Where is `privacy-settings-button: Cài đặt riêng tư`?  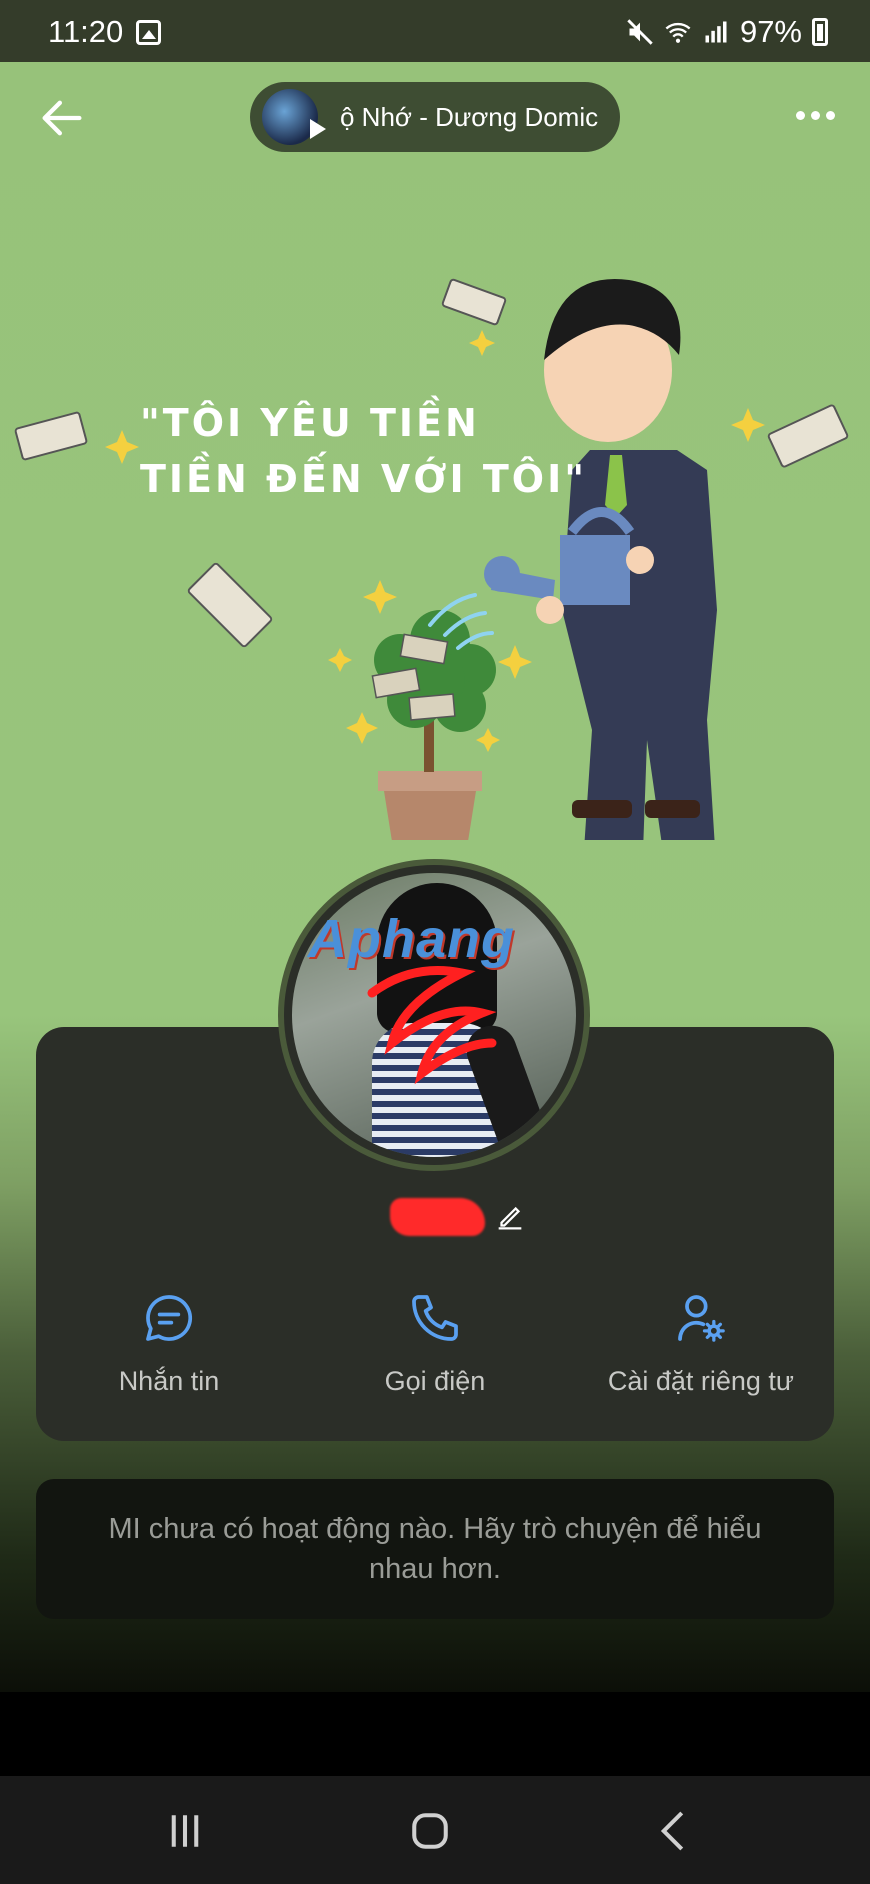 privacy-settings-button: Cài đặt riêng tư is located at coordinates (701, 1343).